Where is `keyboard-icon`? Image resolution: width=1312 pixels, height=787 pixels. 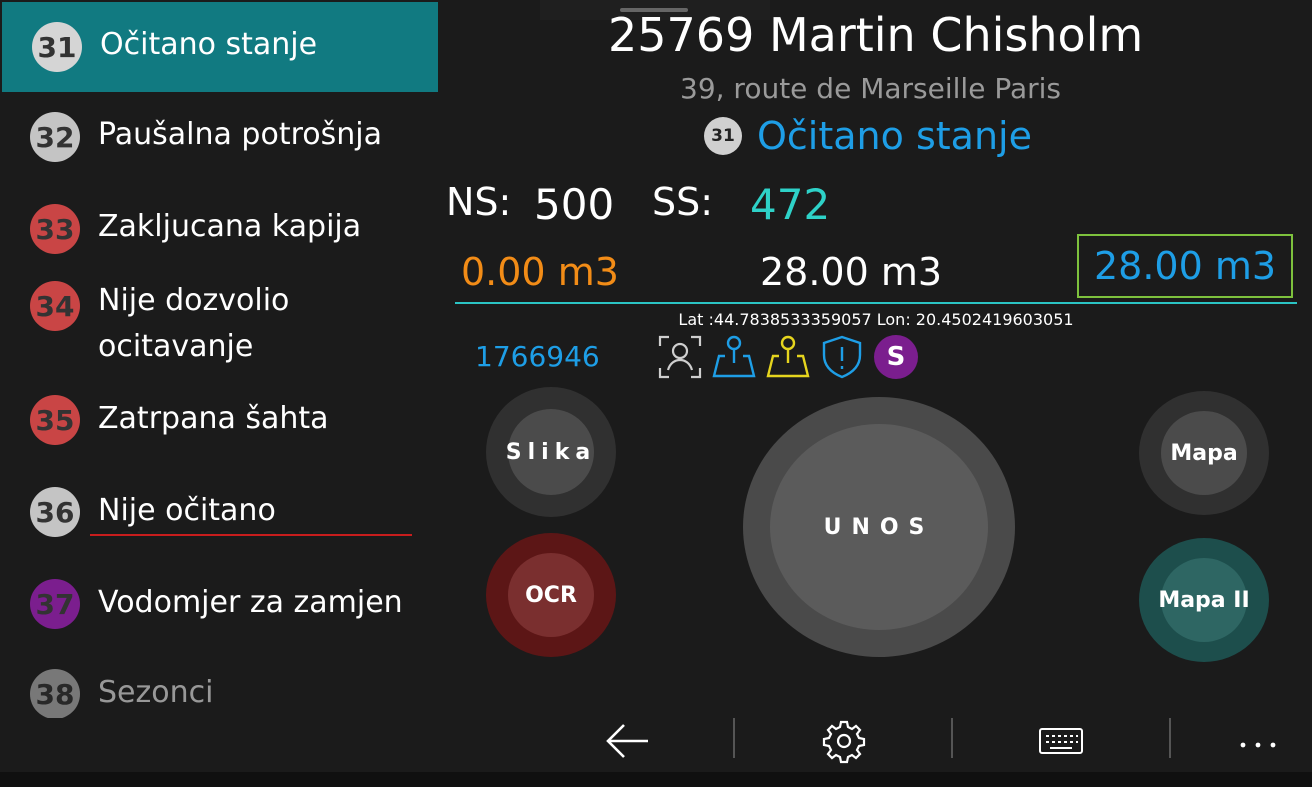
keyboard-icon is located at coordinates (1061, 741).